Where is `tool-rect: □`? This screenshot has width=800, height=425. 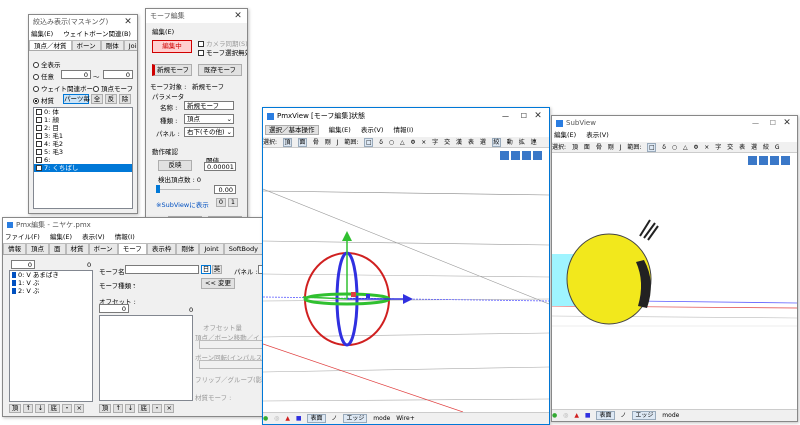
tool-rect: □ is located at coordinates (369, 142).